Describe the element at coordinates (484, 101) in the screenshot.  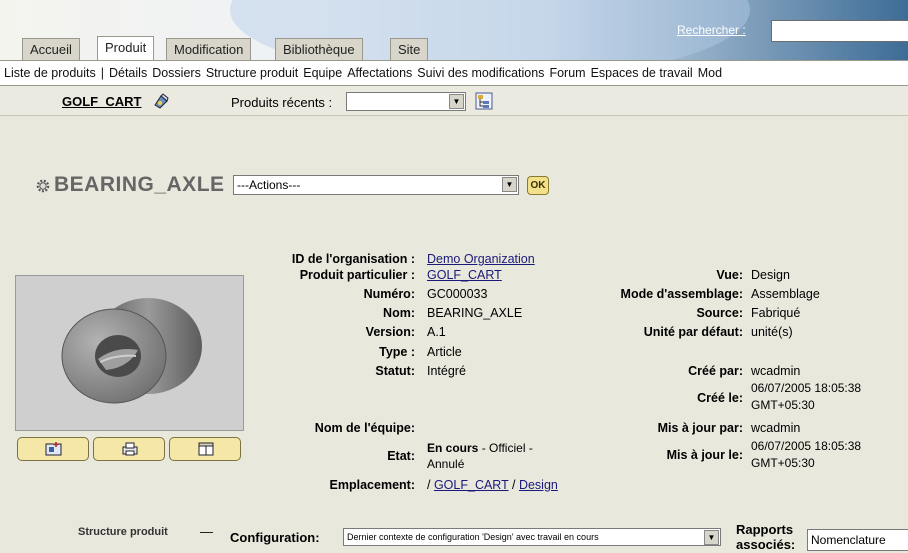
I see `structure-icon` at that location.